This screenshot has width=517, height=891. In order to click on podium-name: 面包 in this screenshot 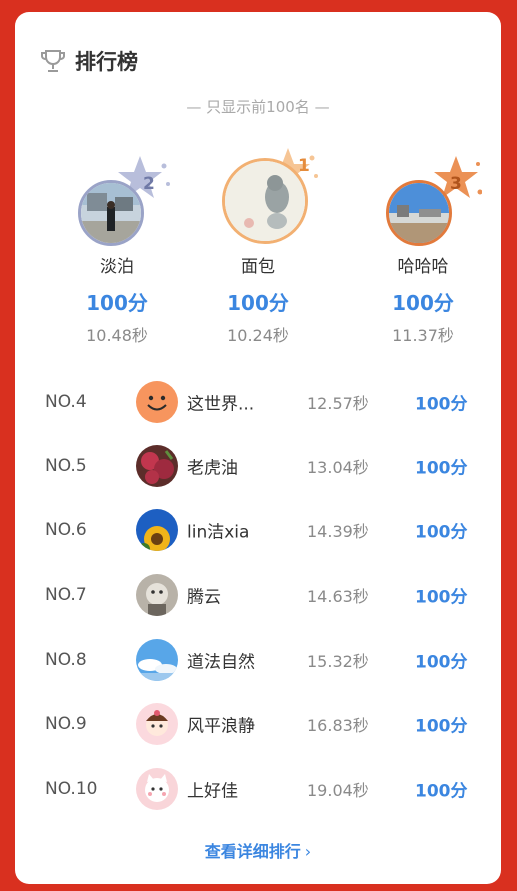, I will do `click(258, 267)`.